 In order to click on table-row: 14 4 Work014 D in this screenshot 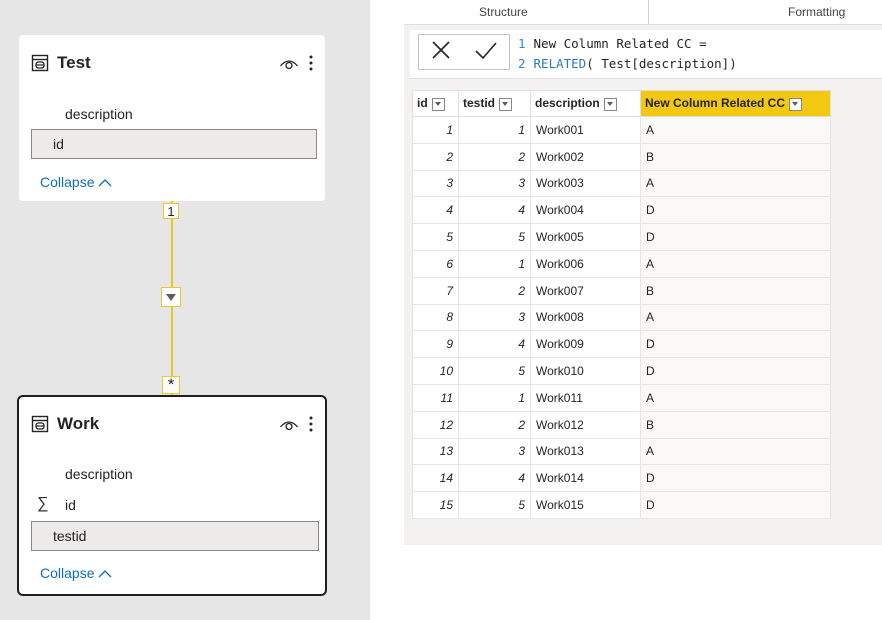, I will do `click(621, 478)`.